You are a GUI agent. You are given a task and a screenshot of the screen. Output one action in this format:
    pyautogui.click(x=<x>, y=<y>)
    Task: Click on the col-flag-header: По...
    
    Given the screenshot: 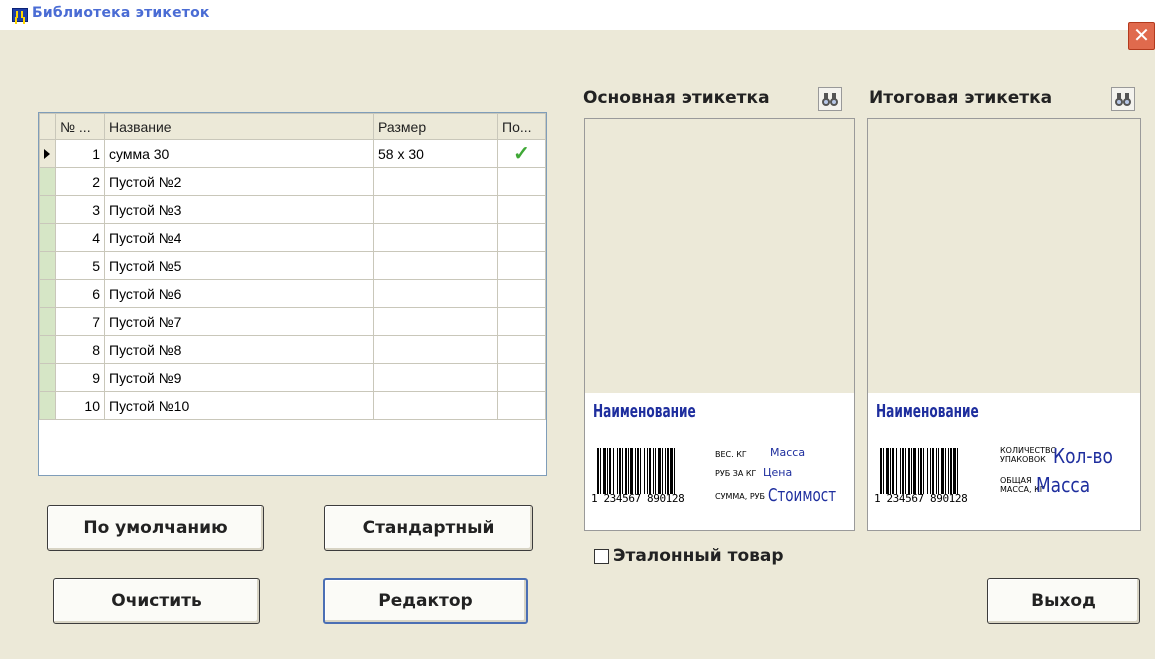 What is the action you would take?
    pyautogui.click(x=521, y=126)
    